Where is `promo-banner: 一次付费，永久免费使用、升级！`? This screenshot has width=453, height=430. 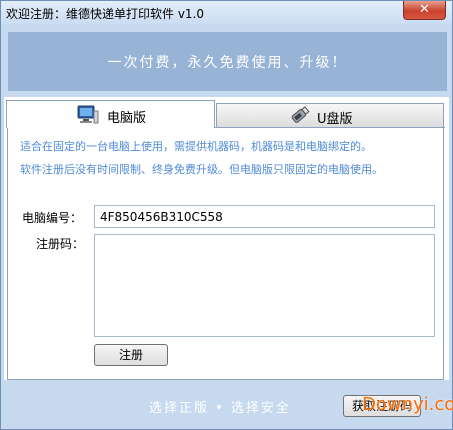 promo-banner: 一次付费，永久免费使用、升级！ is located at coordinates (227, 61).